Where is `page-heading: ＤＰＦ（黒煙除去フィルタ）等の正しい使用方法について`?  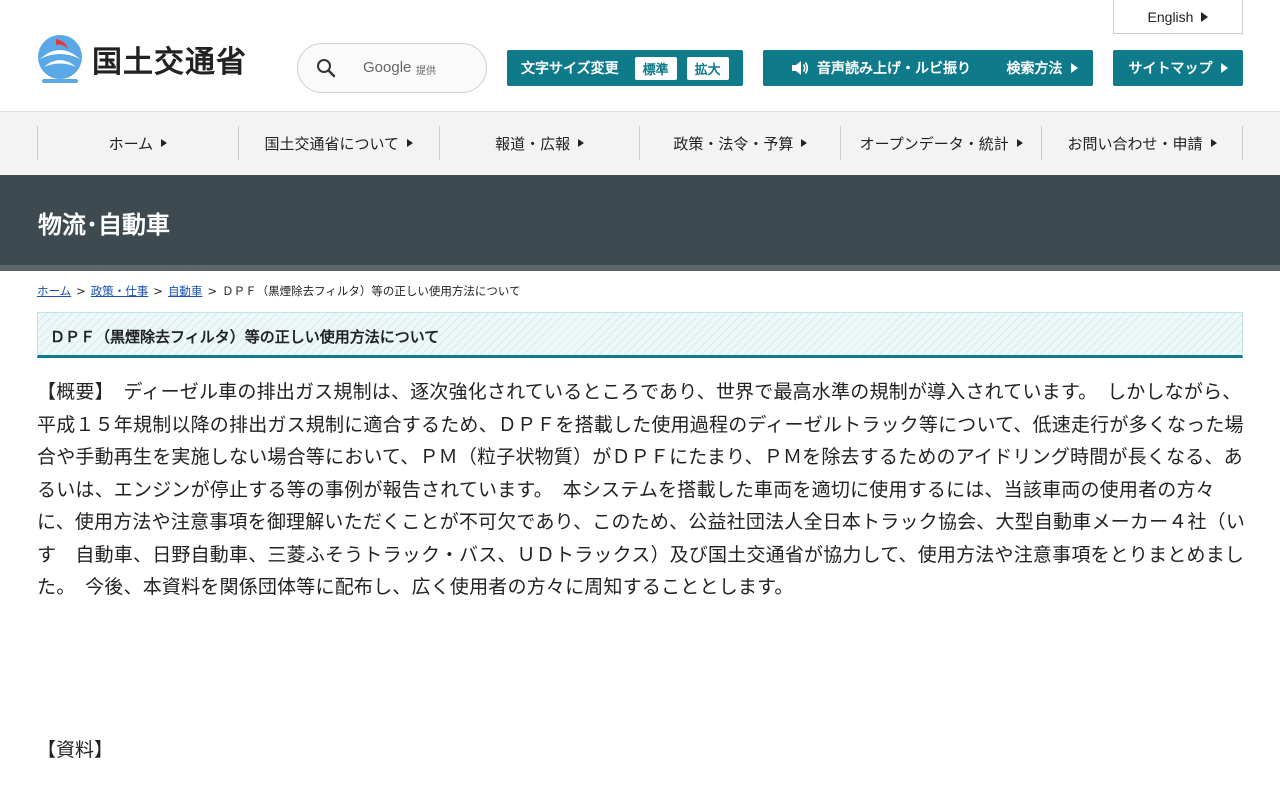
page-heading: ＤＰＦ（黒煙除去フィルタ）等の正しい使用方法について is located at coordinates (640, 335).